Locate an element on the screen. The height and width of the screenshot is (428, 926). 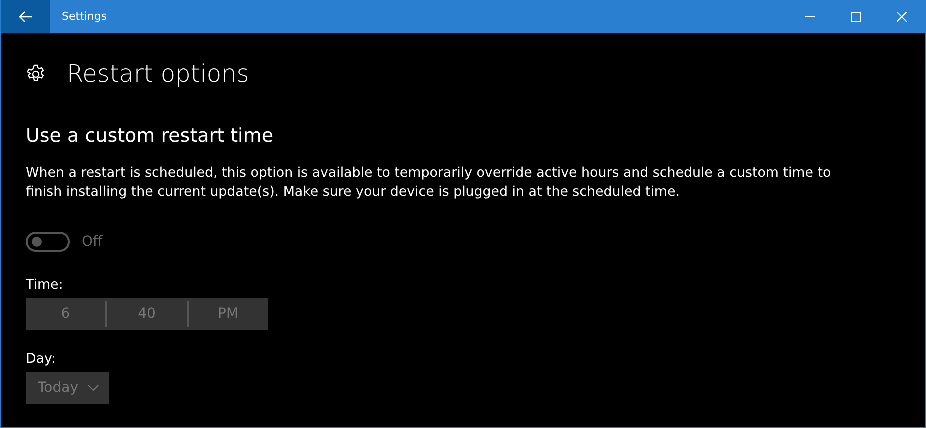
toggle-label: Off is located at coordinates (92, 242).